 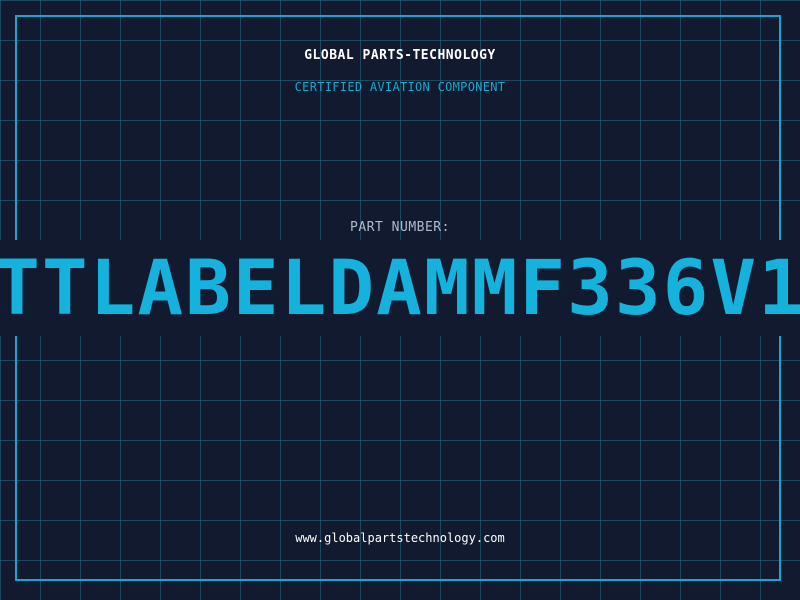 I want to click on certification-subtitle: CERTIFIED AVIATION COMPONENT, so click(x=400, y=87).